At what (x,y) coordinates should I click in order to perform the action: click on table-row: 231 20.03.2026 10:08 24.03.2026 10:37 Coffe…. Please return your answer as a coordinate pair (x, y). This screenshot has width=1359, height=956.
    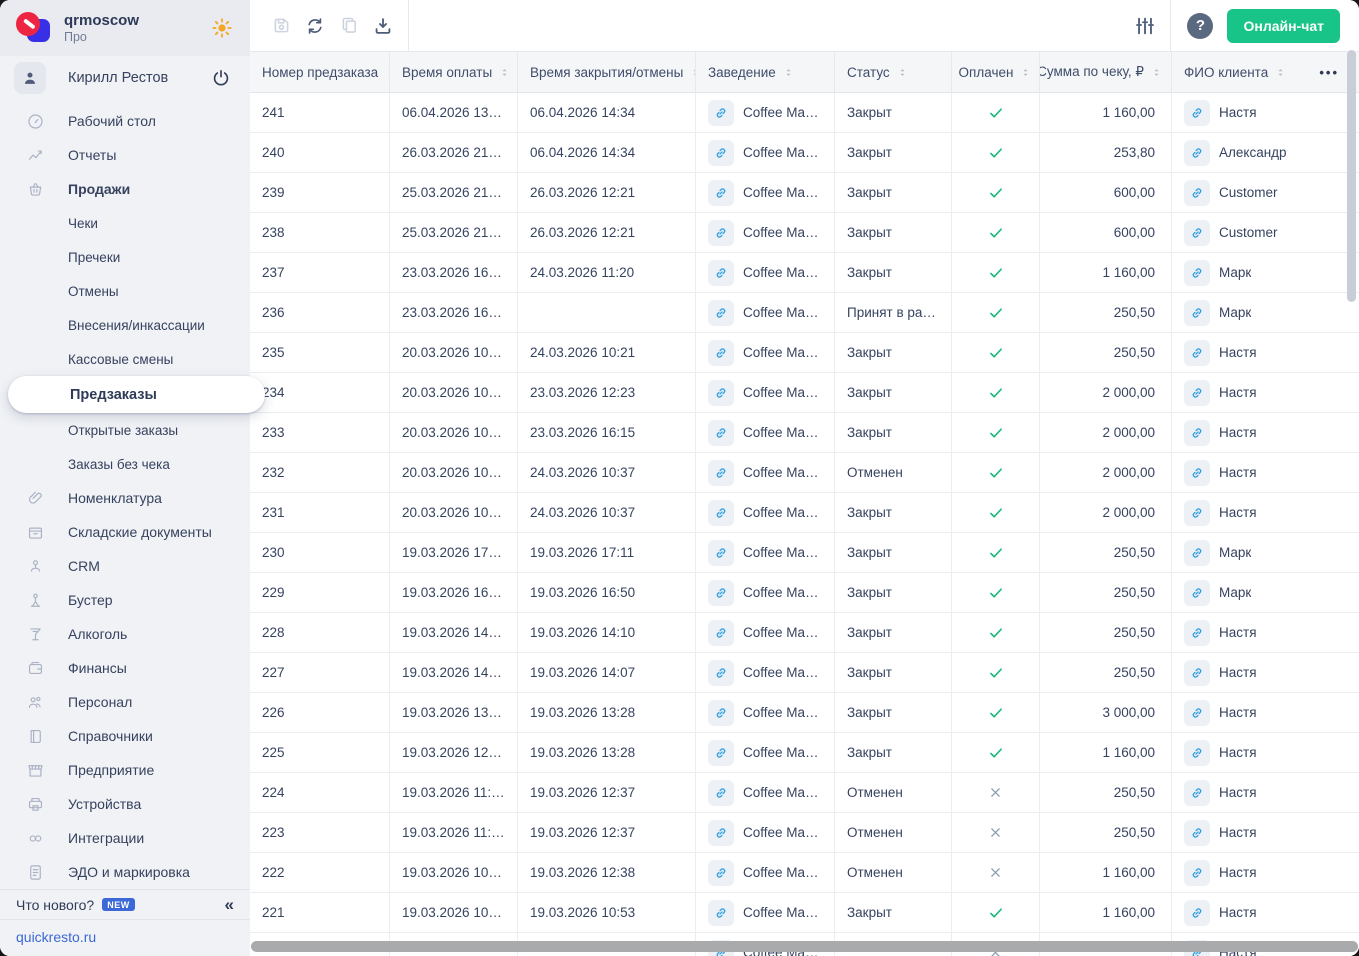
    Looking at the image, I should click on (804, 513).